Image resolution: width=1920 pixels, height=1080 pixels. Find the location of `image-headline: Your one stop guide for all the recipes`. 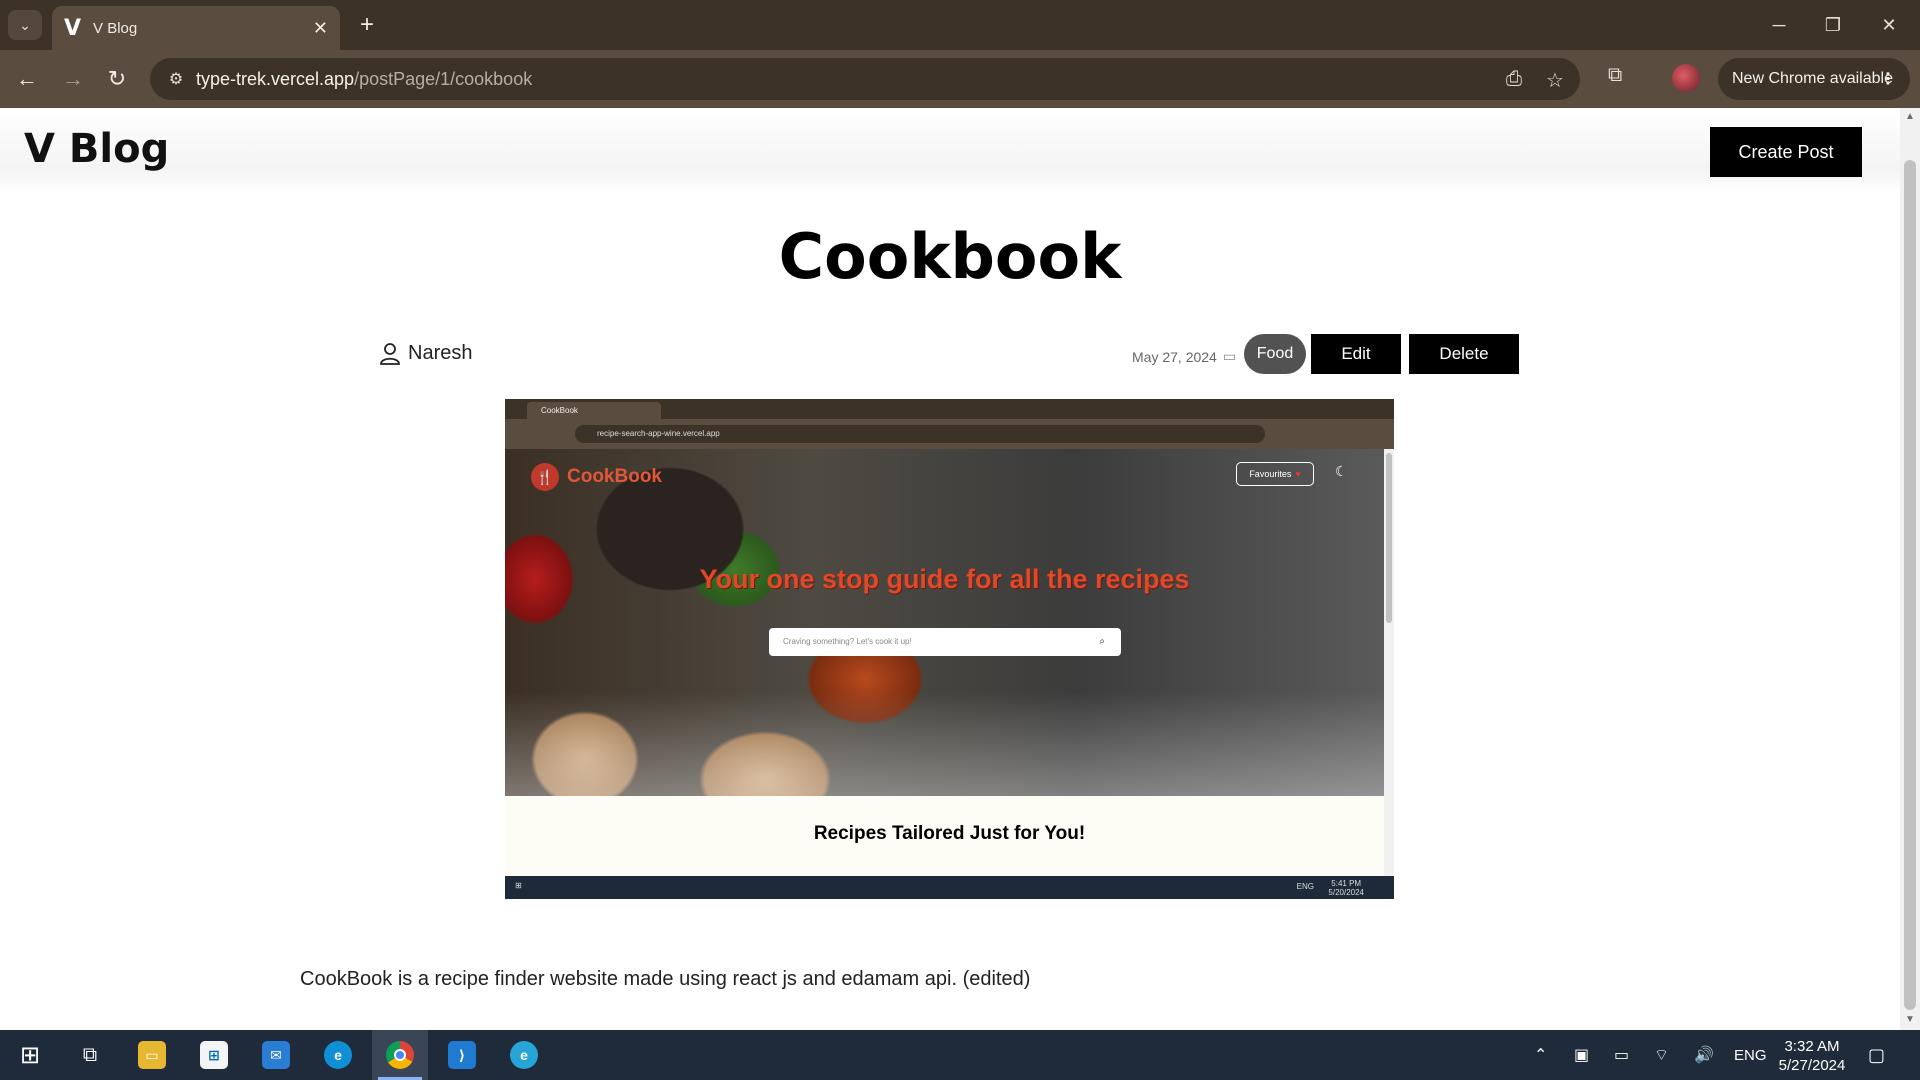

image-headline: Your one stop guide for all the recipes is located at coordinates (944, 579).